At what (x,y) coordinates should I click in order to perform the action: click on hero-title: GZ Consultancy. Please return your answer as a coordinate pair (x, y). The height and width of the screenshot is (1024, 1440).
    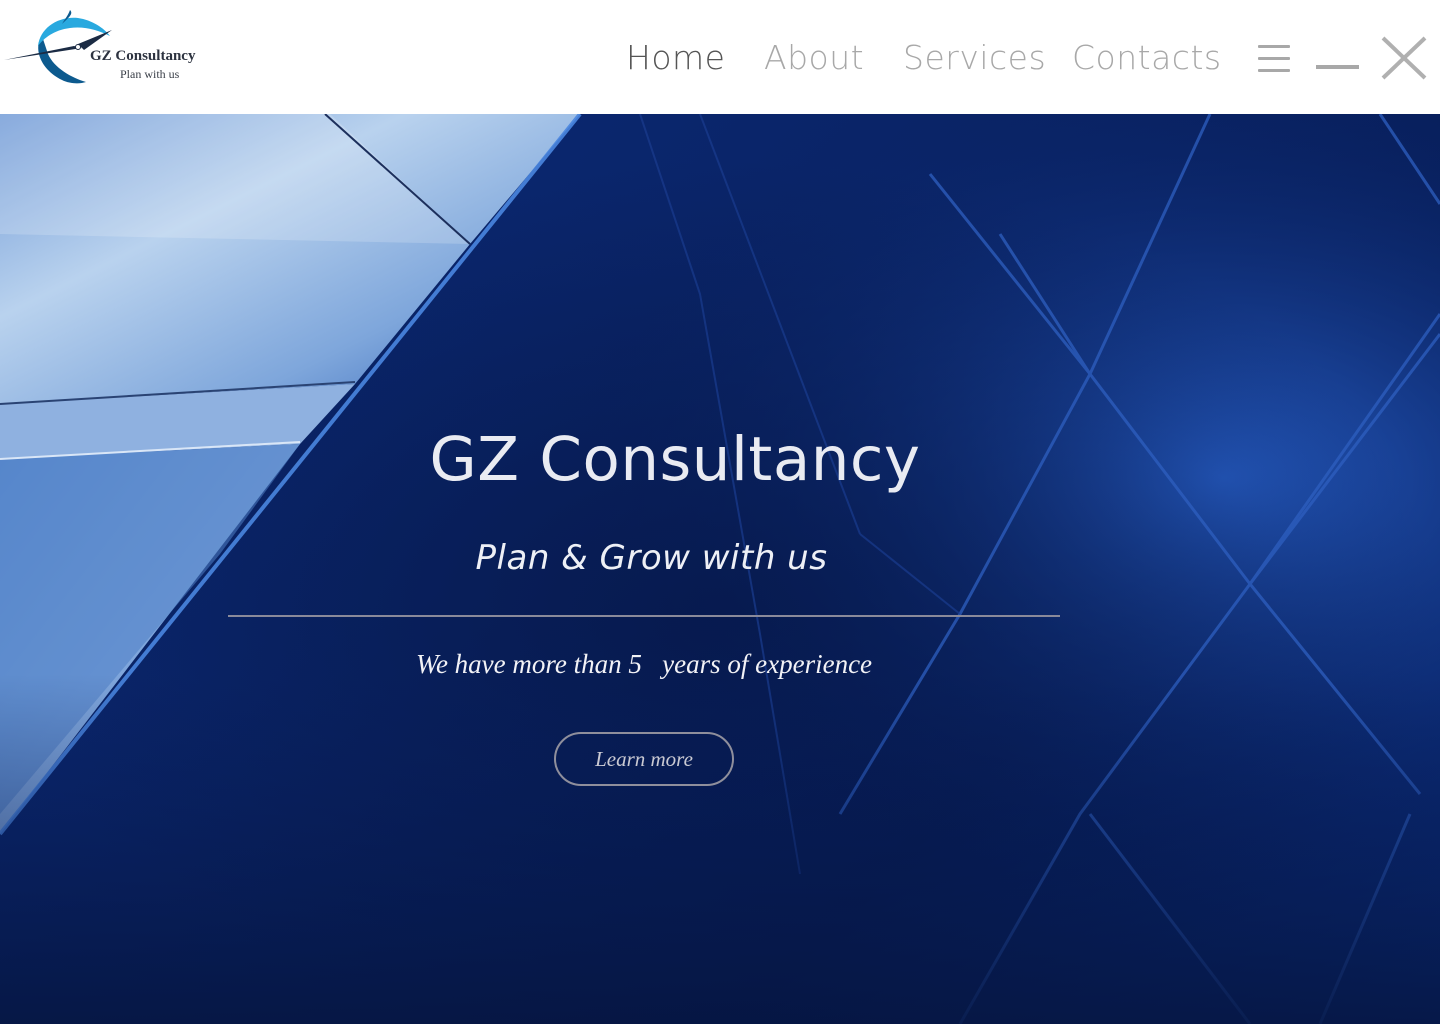
    Looking at the image, I should click on (675, 459).